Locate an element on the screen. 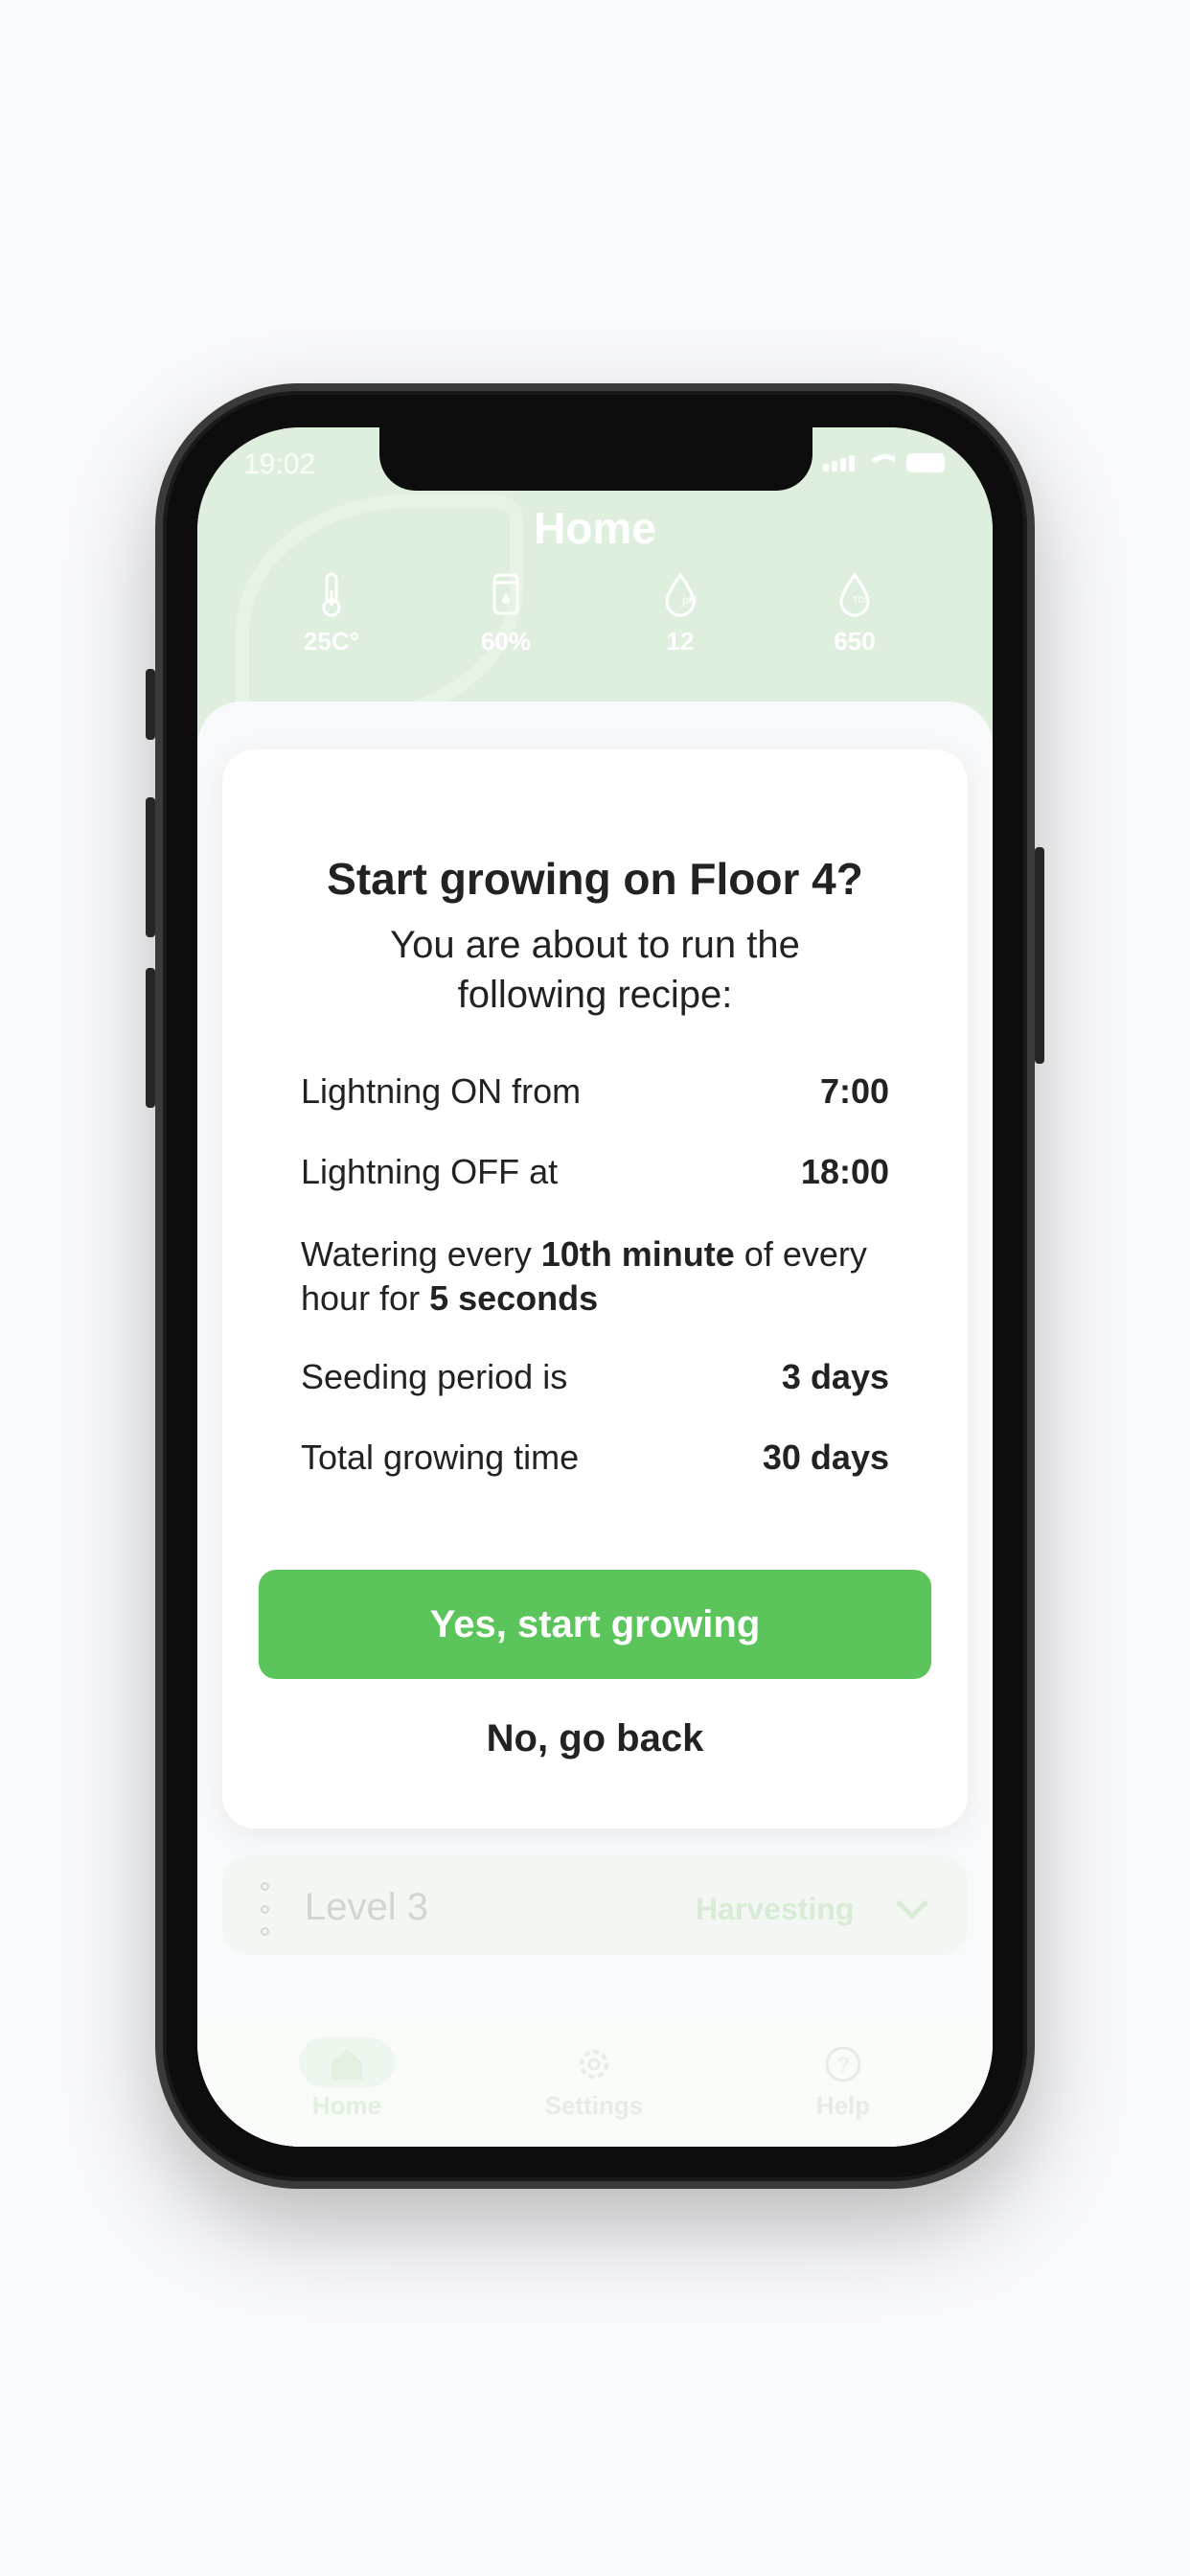 This screenshot has height=2576, width=1190. sensor-readings: 25C° 60% pH 12 TDS 650 is located at coordinates (595, 624).